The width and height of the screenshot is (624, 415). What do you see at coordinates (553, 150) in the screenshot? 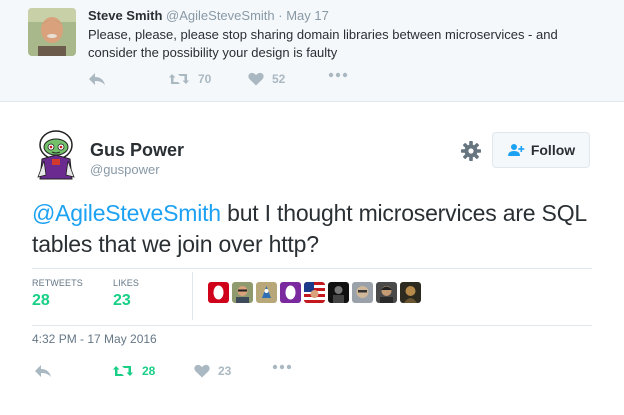
I see `follow-label: Follow` at bounding box center [553, 150].